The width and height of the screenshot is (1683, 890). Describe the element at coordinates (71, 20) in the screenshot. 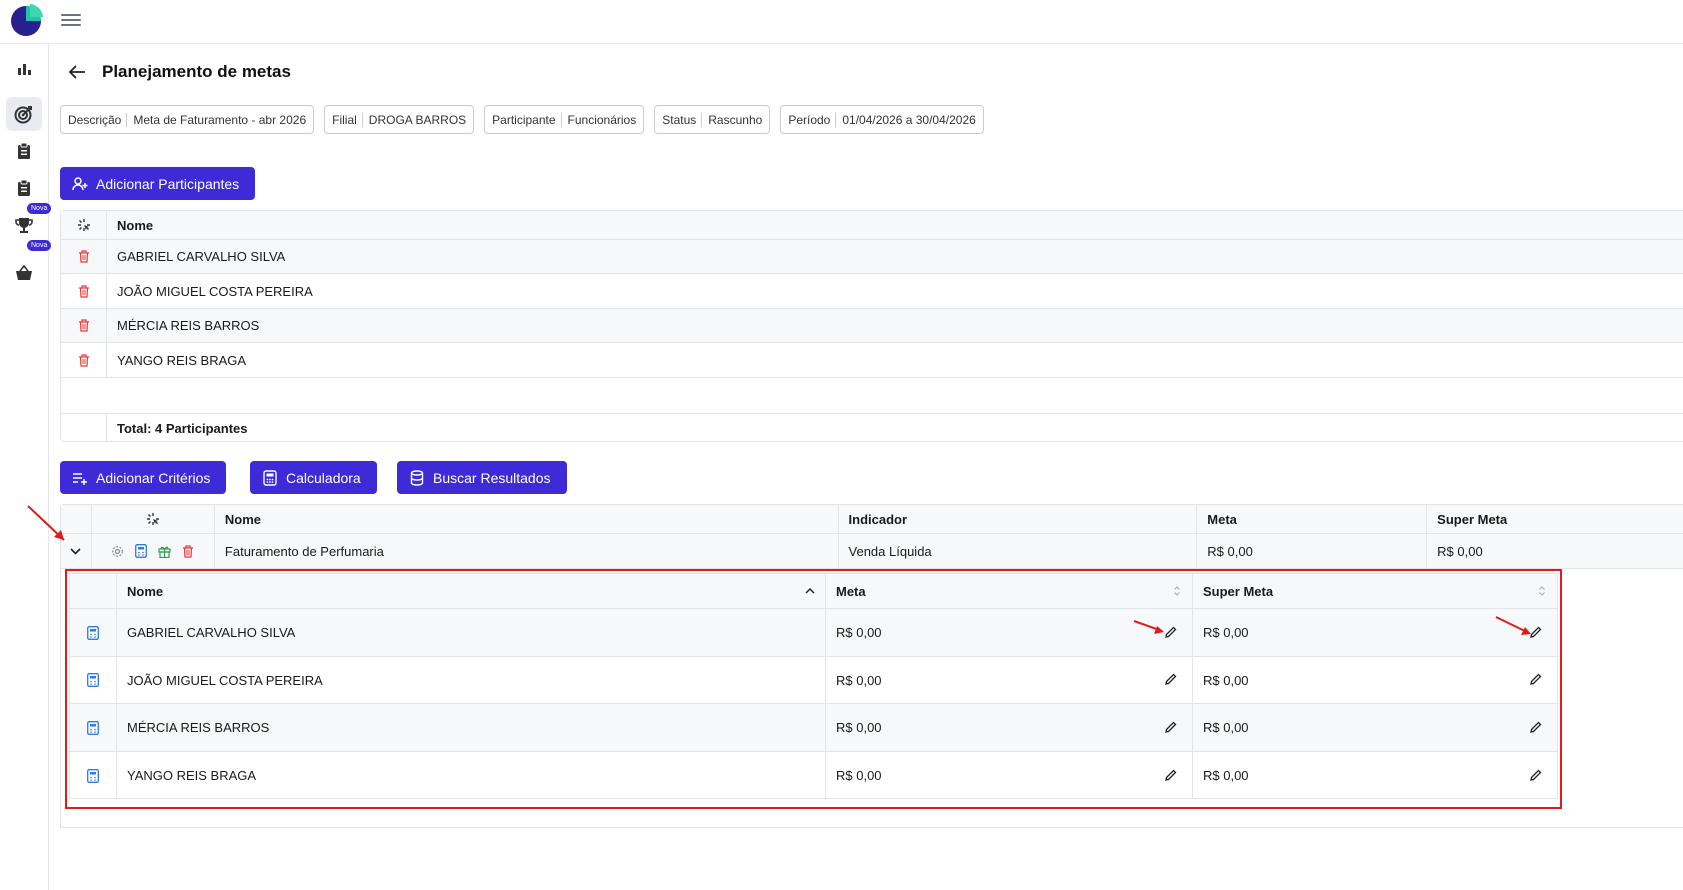

I see `hamburger-menu-icon` at that location.